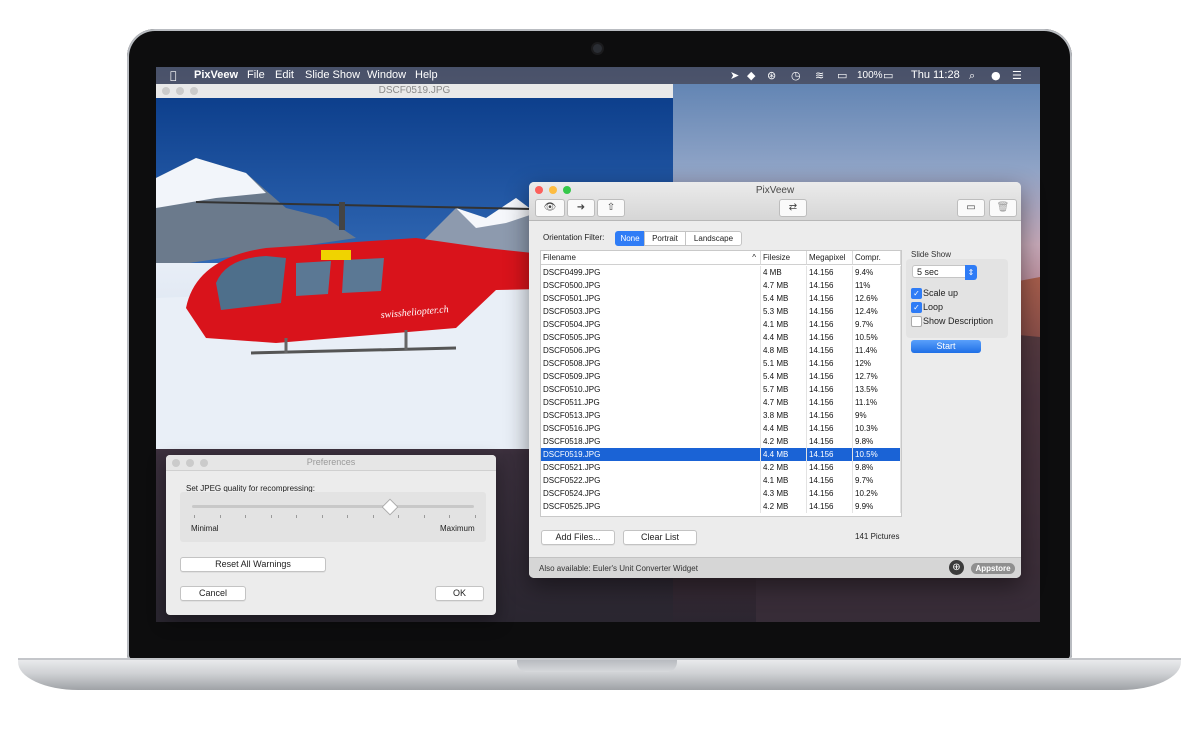 This screenshot has width=1200, height=729. What do you see at coordinates (665, 238) in the screenshot?
I see `filter-portrait: Portrait` at bounding box center [665, 238].